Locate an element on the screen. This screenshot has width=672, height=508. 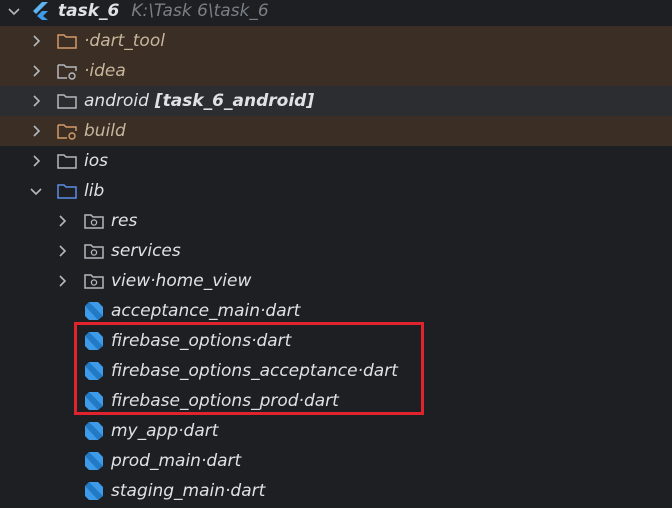
tree-item-label: firebase_options·dart is located at coordinates (201, 341).